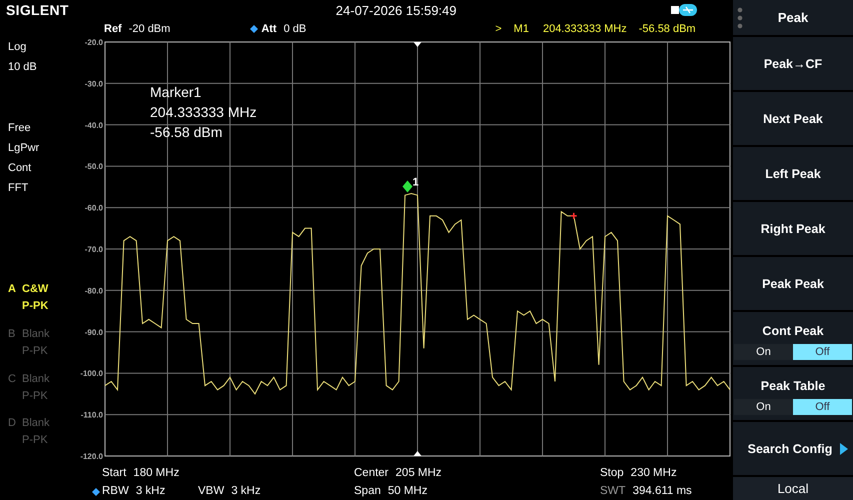 Image resolution: width=853 pixels, height=500 pixels. I want to click on softkey-label: Peak Table, so click(793, 386).